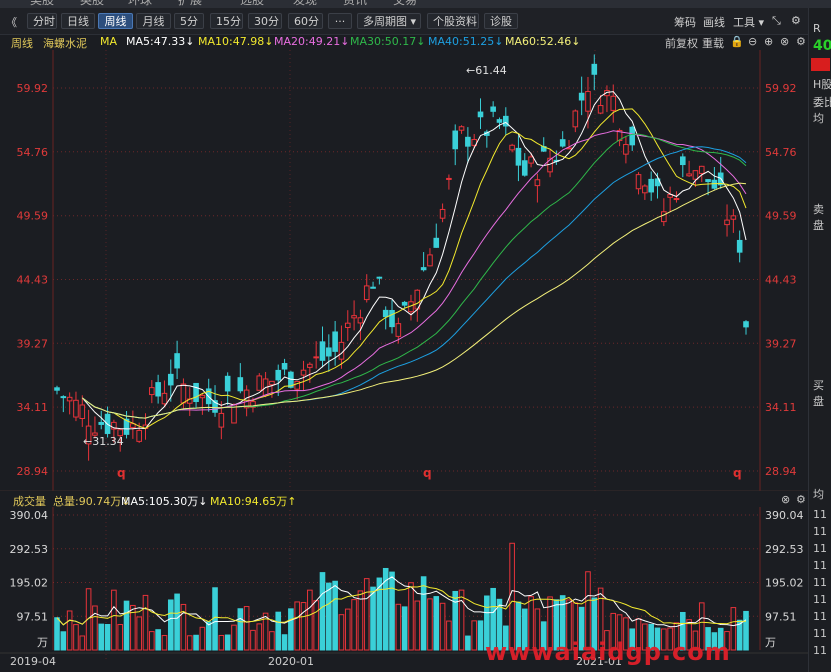 The image size is (831, 672). I want to click on minus-icon: ⊖, so click(752, 41).